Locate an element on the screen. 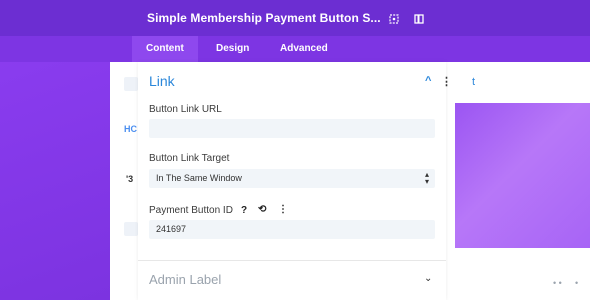 This screenshot has height=300, width=590. button-link-target-select: In The Same Window ▴ ▾ is located at coordinates (292, 178).